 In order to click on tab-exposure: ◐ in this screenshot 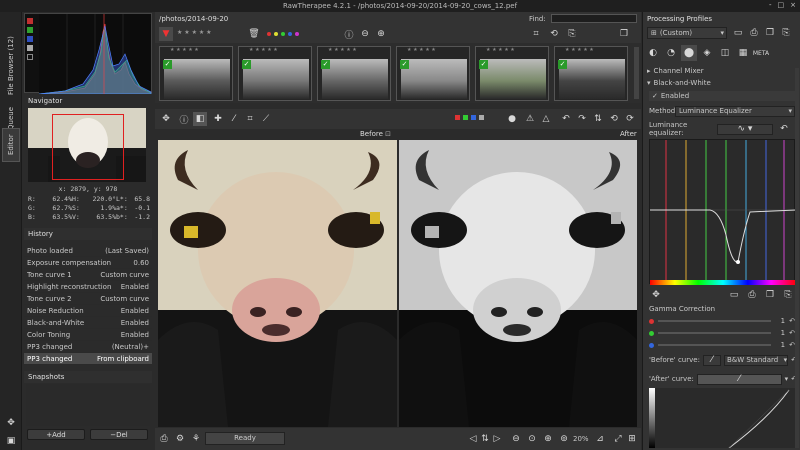, I will do `click(653, 53)`.